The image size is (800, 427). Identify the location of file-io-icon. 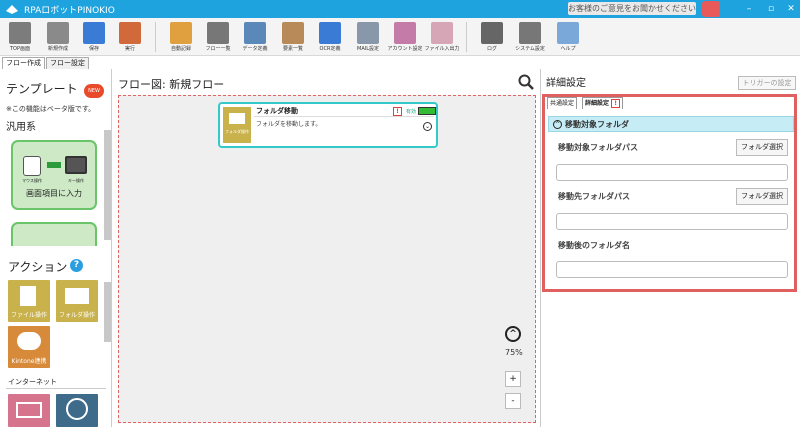
(442, 33).